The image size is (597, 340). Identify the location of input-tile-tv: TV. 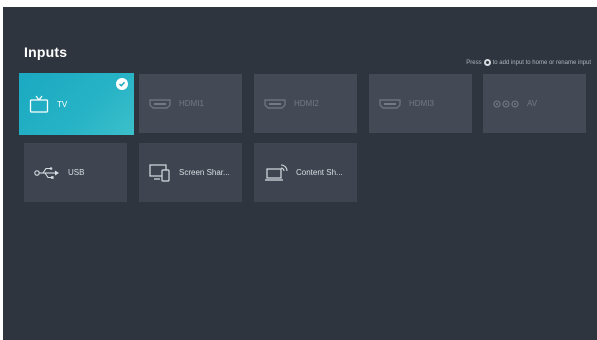
(76, 104).